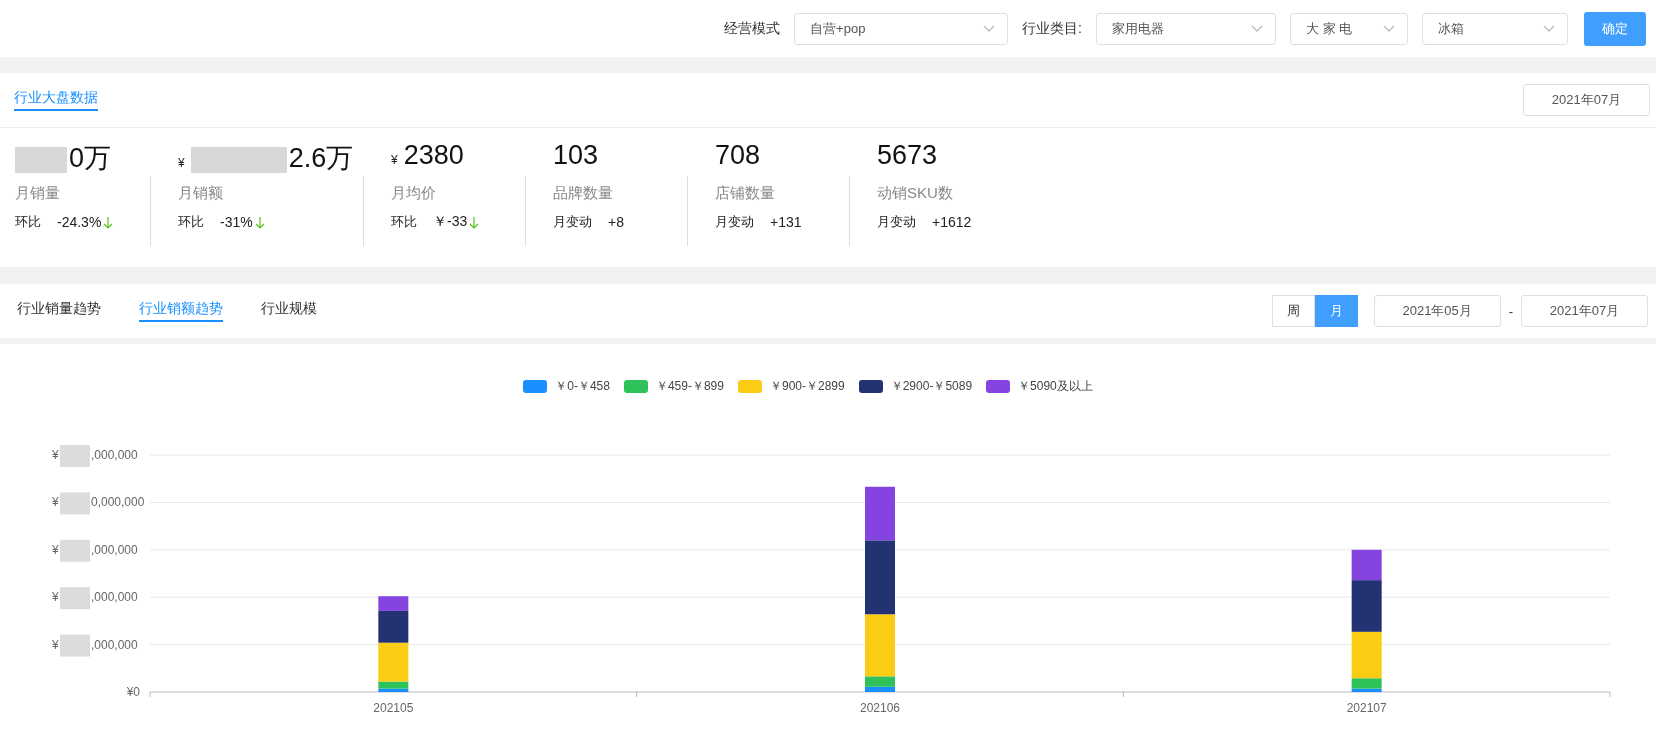  Describe the element at coordinates (880, 513) in the screenshot. I see `bar-segment` at that location.